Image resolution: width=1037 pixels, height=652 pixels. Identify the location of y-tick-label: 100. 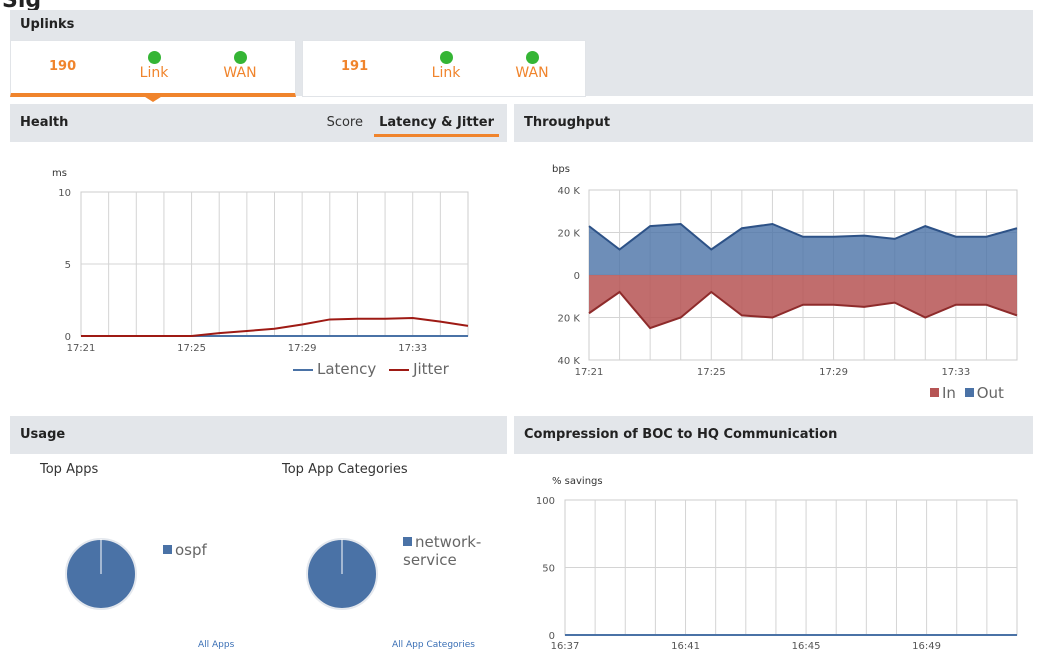
(545, 501).